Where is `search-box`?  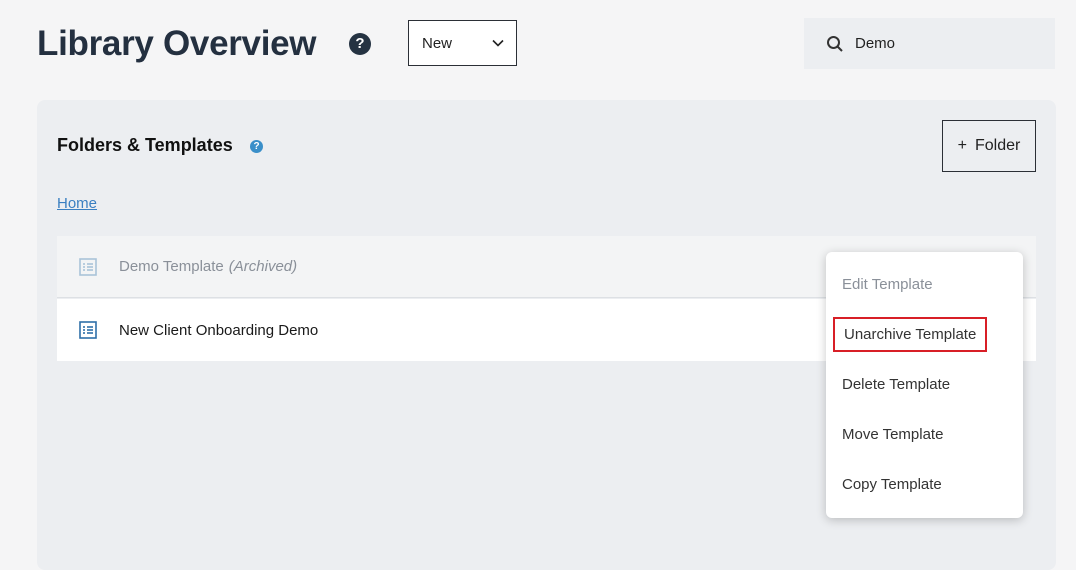 search-box is located at coordinates (929, 43).